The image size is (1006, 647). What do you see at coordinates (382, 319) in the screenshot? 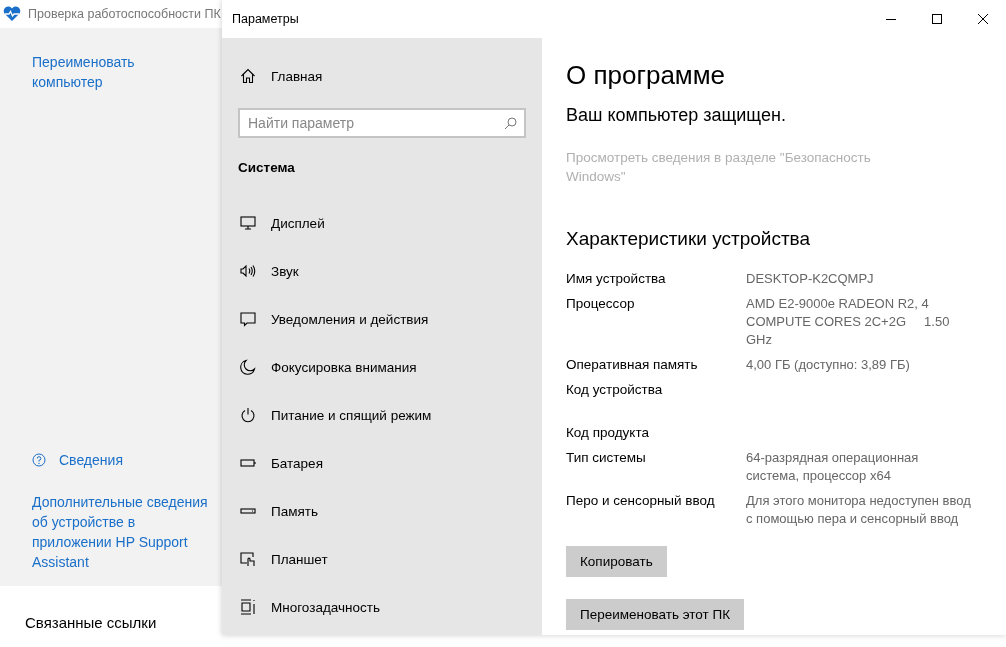
I see `sidebar-item: Уведомления и действия` at bounding box center [382, 319].